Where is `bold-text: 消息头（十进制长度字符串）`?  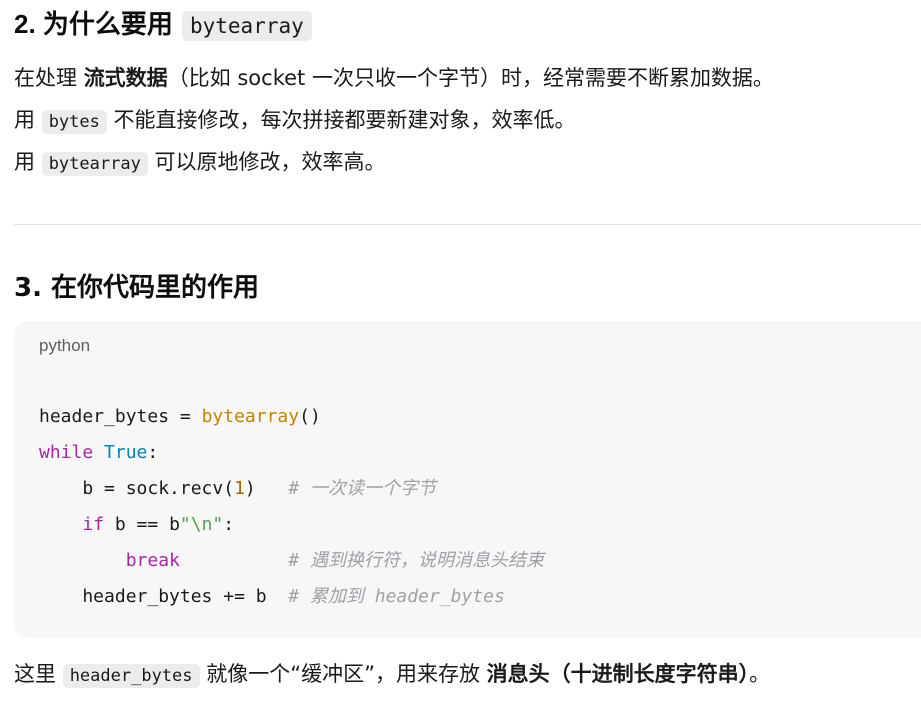
bold-text: 消息头（十进制长度字符串） is located at coordinates (618, 674).